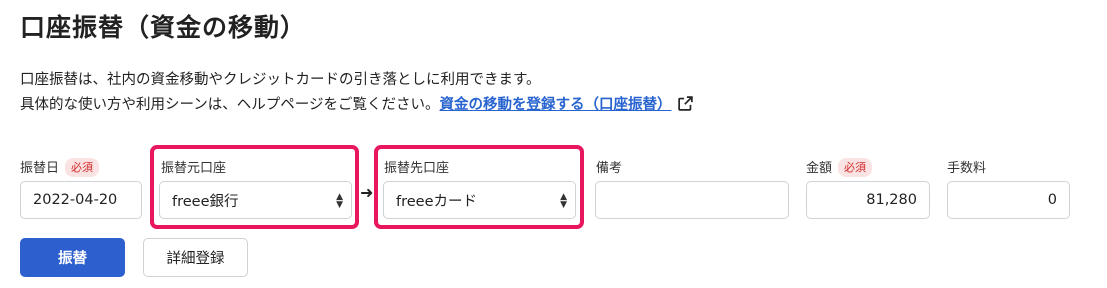  Describe the element at coordinates (1008, 200) in the screenshot. I see `fee-input: 0` at that location.